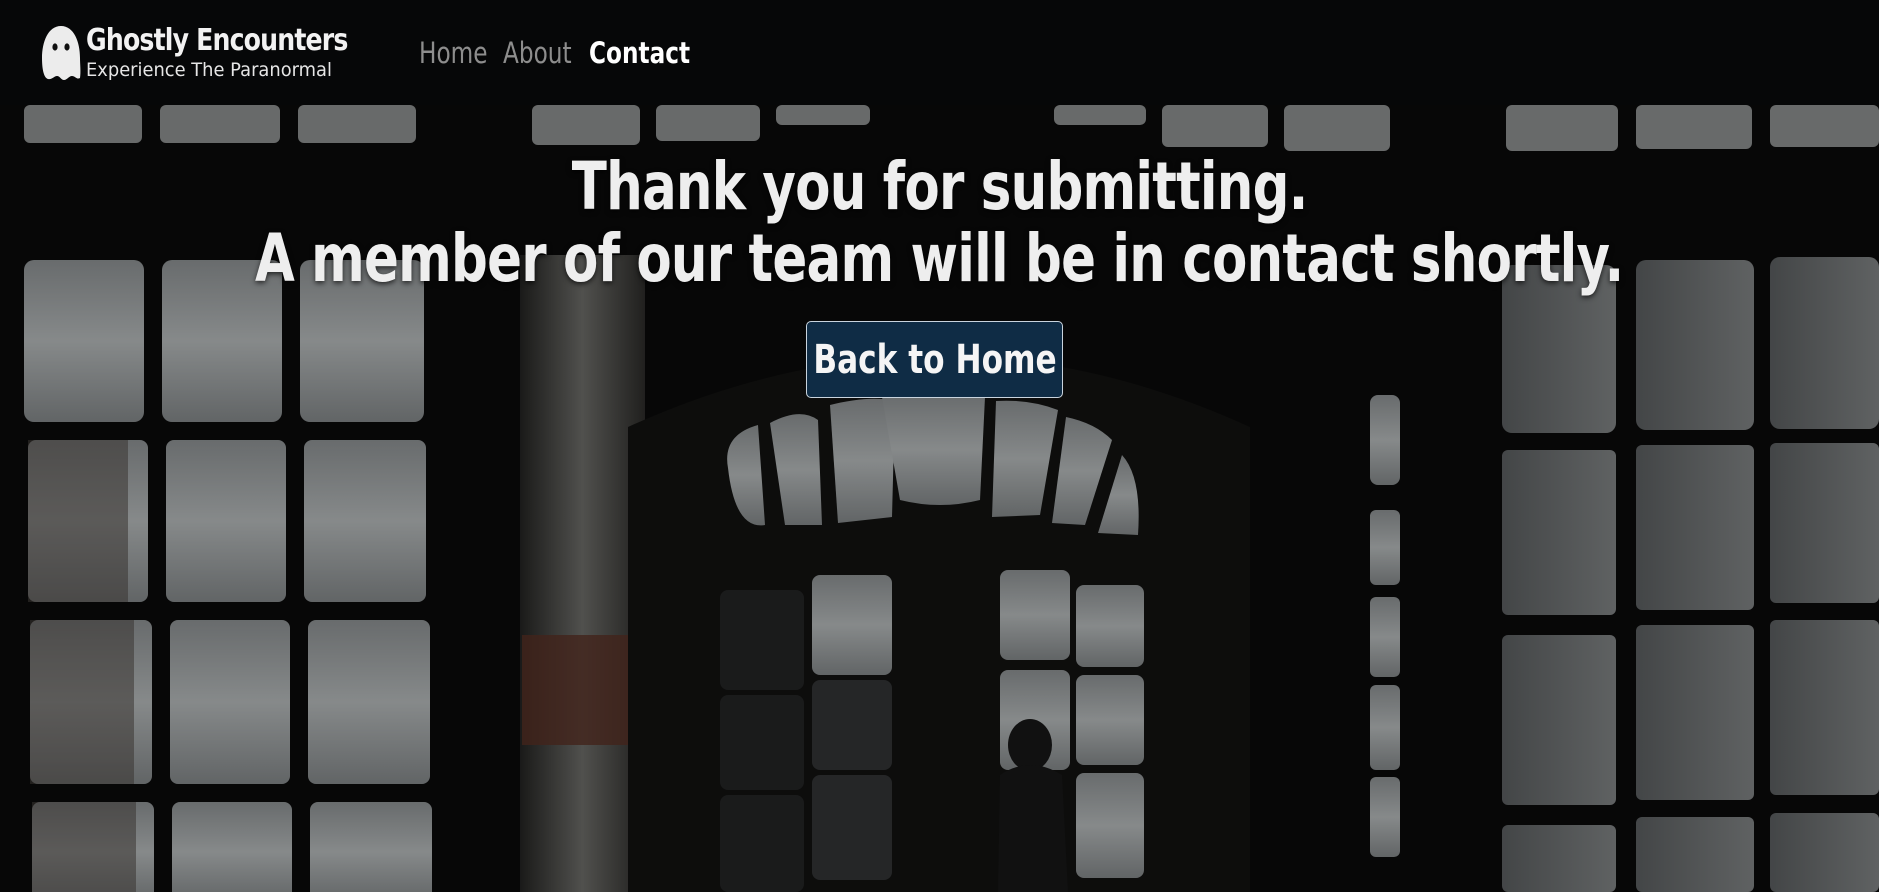 The width and height of the screenshot is (1879, 892). I want to click on back-to-home-label: Back to Home, so click(934, 359).